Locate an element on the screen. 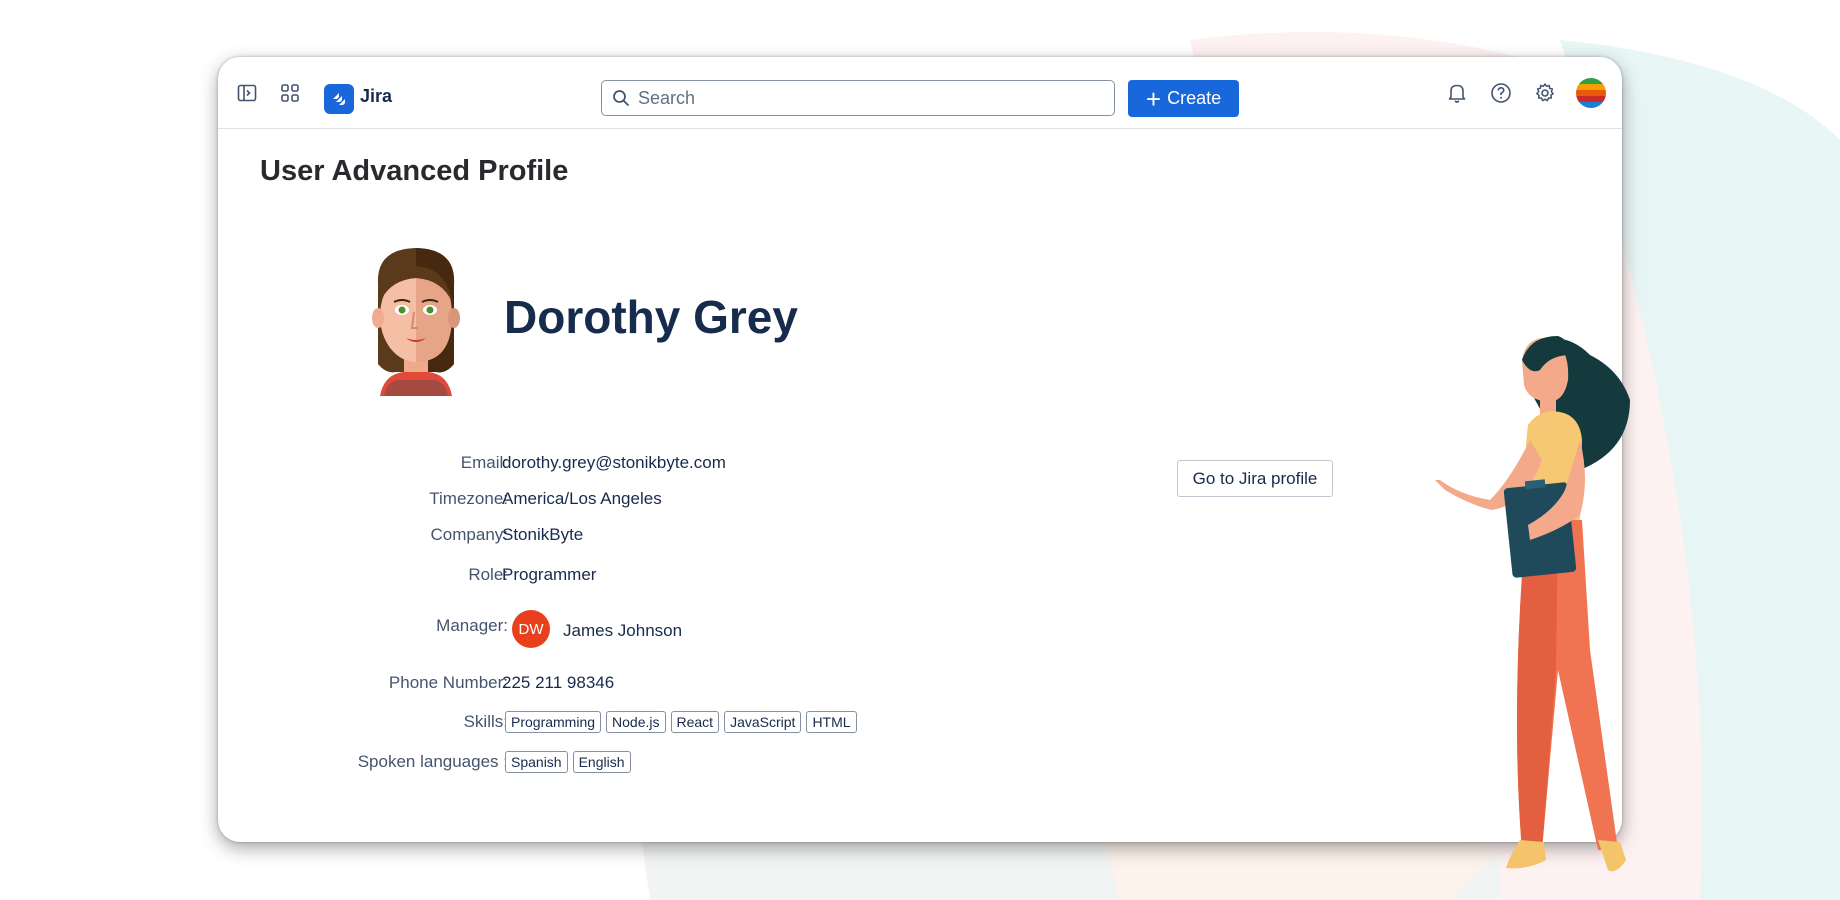 Image resolution: width=1840 pixels, height=900 pixels. bell-icon is located at coordinates (1457, 93).